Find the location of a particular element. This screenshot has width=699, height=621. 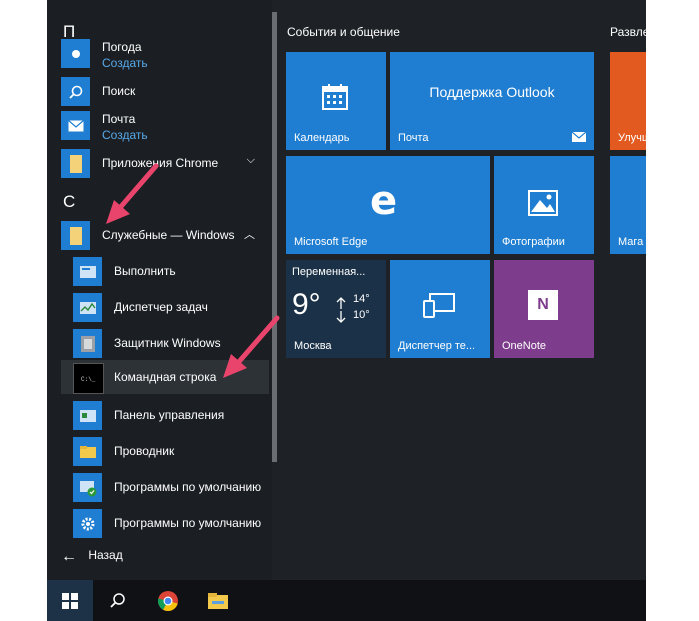

app-search: Поиск is located at coordinates (164, 91).